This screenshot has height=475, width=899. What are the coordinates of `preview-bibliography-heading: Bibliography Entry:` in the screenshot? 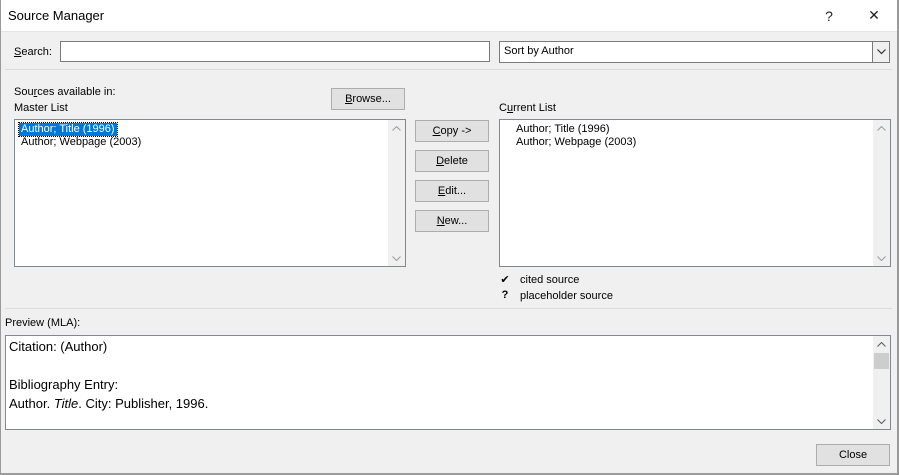 It's located at (64, 384).